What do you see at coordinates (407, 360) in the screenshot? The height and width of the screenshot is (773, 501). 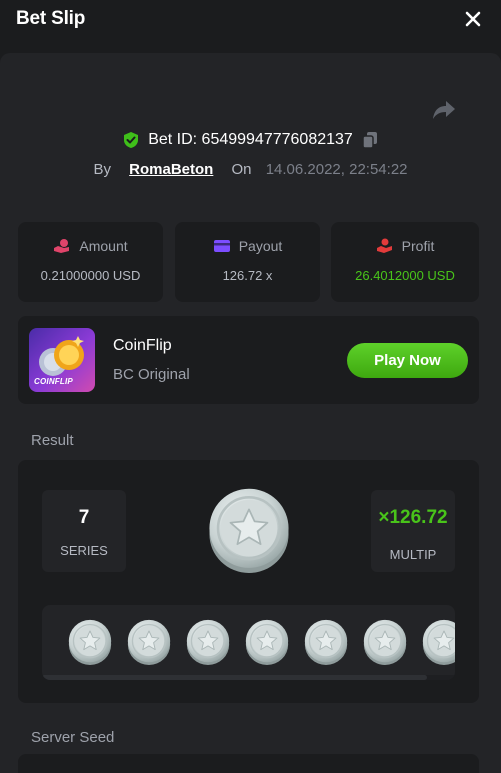 I see `play-now-button: Play Now` at bounding box center [407, 360].